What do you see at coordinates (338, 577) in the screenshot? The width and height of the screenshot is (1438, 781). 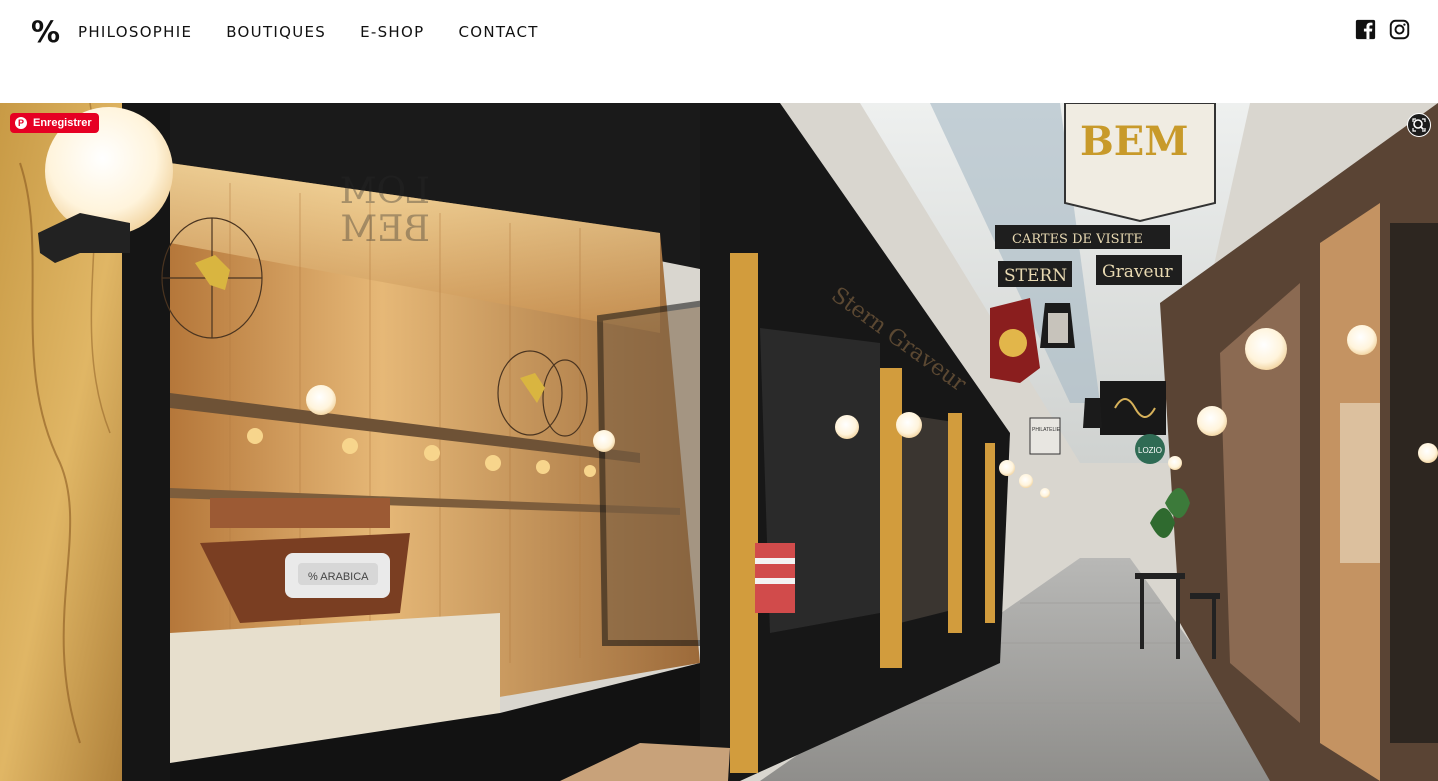 I see `machine-label: % ARABICA` at bounding box center [338, 577].